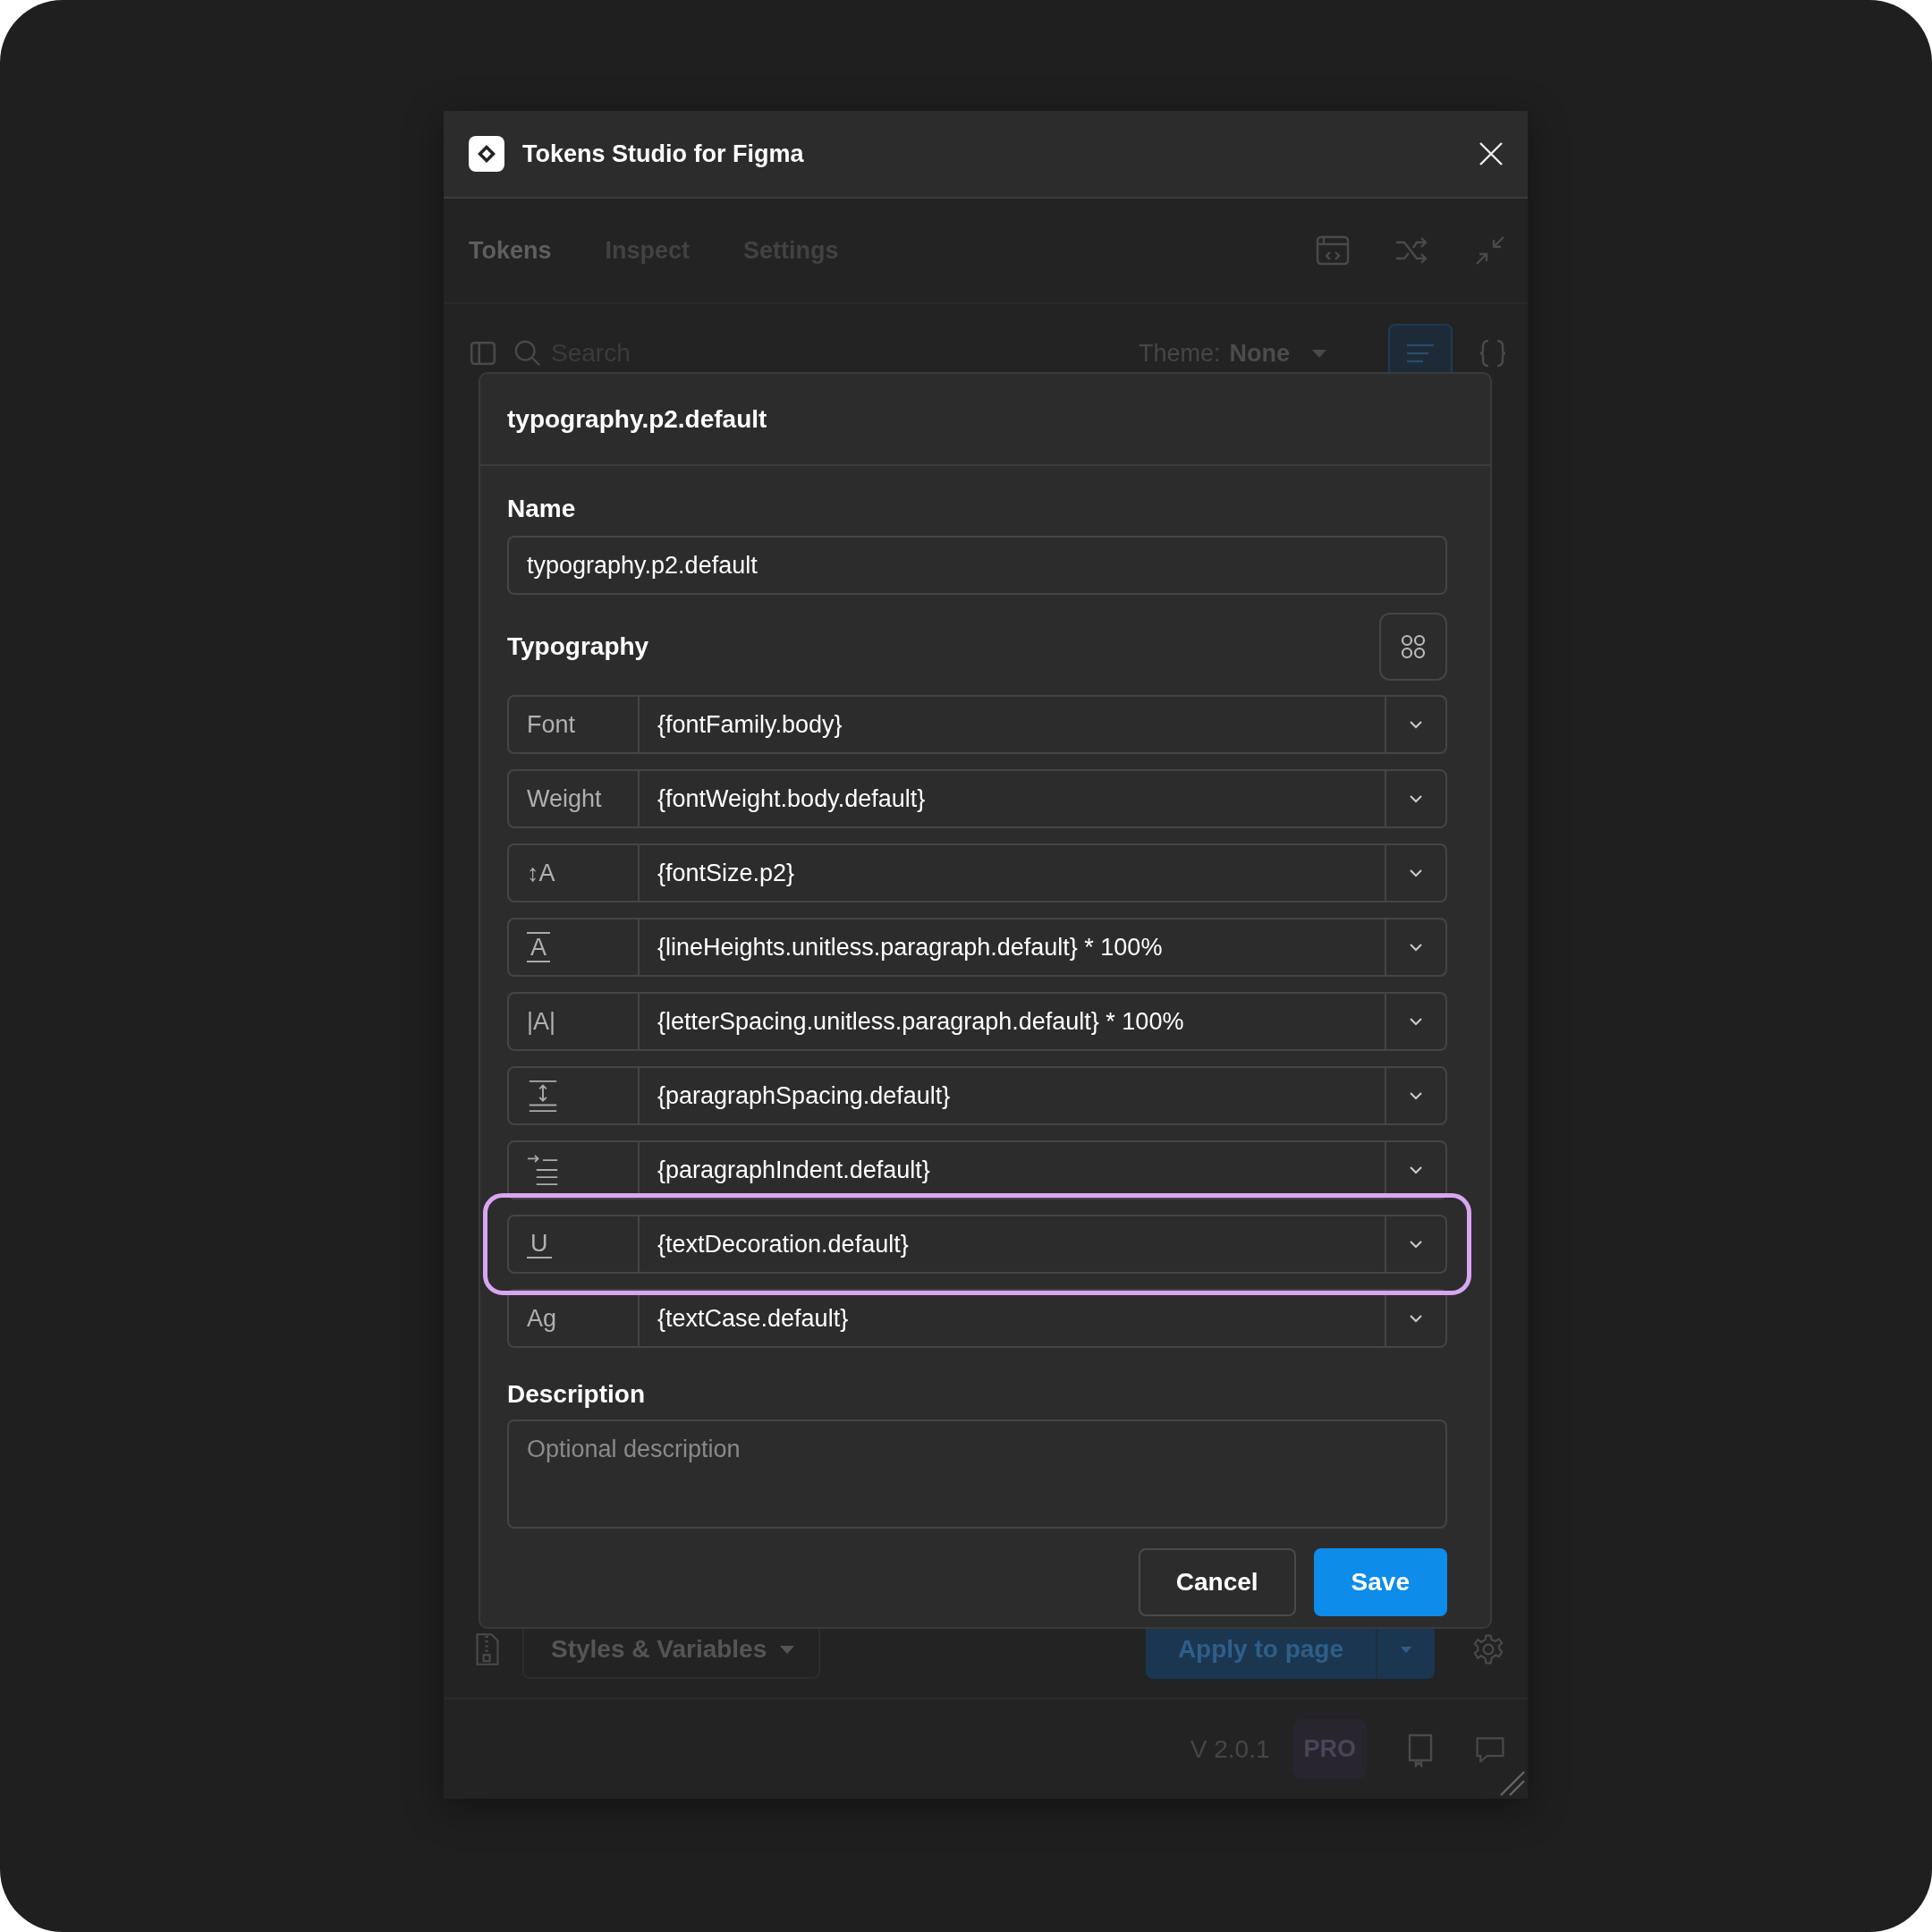 Image resolution: width=1932 pixels, height=1932 pixels. What do you see at coordinates (543, 1170) in the screenshot?
I see `paragraph-indent-icon` at bounding box center [543, 1170].